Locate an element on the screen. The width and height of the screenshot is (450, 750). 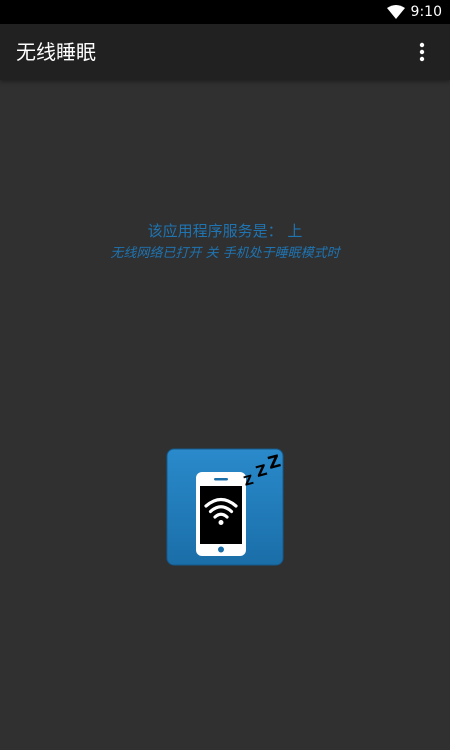
sleep-toggle-button: Z Z Z is located at coordinates (225, 507).